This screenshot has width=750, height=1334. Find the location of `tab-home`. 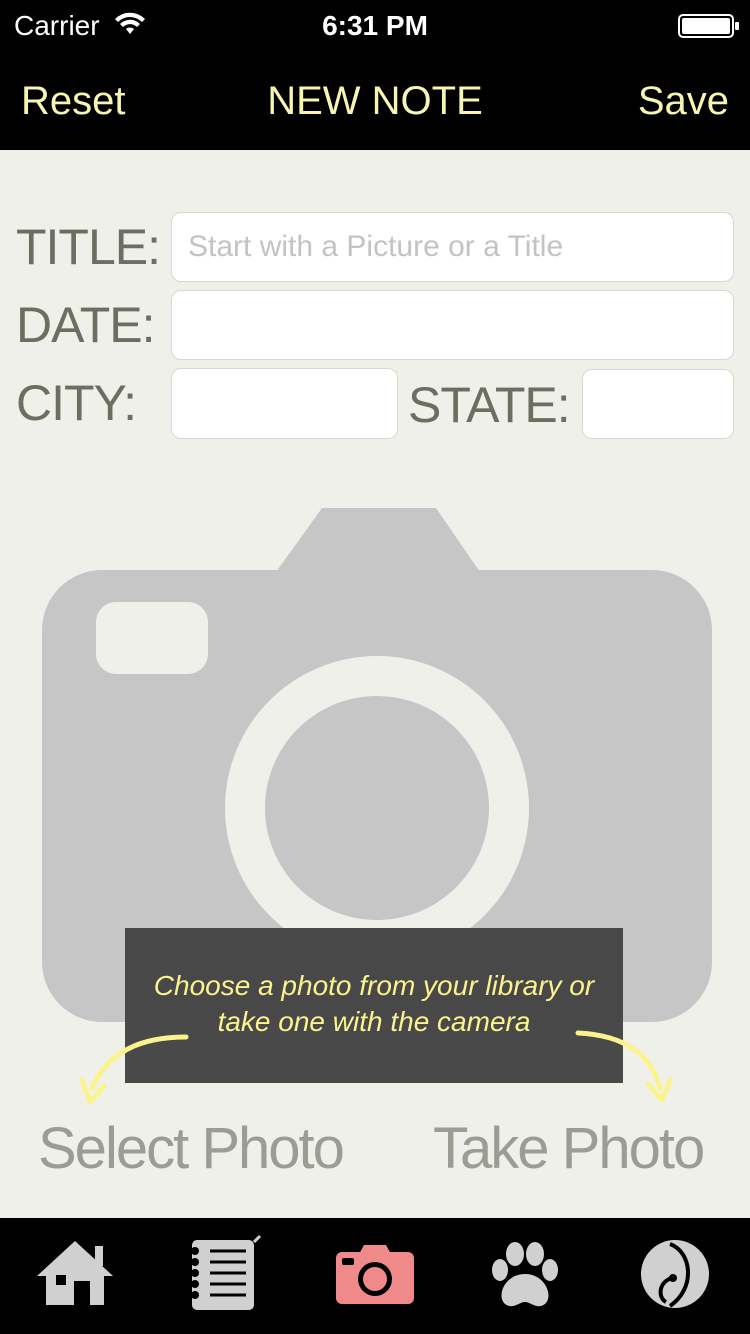

tab-home is located at coordinates (75, 1276).